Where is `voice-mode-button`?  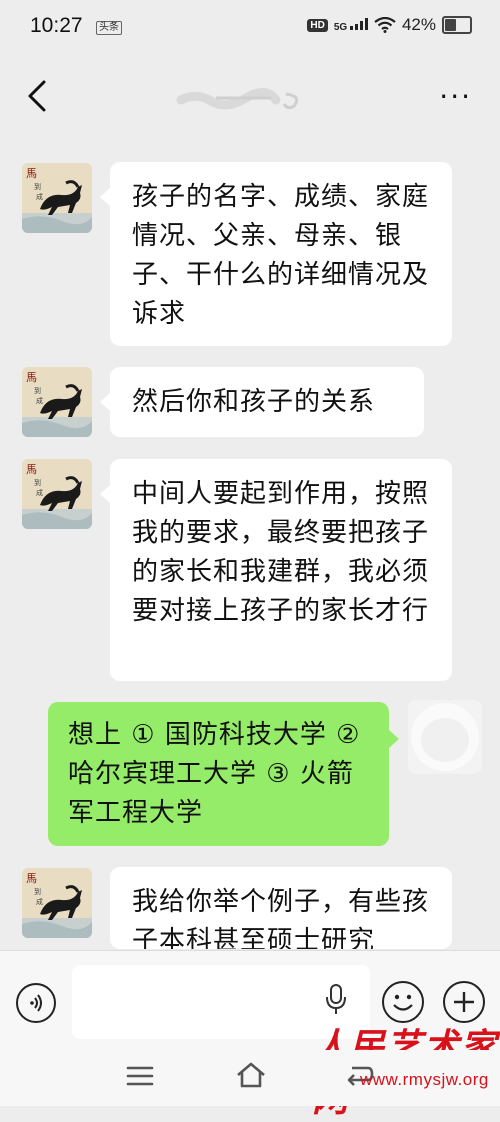
voice-mode-button is located at coordinates (36, 1003).